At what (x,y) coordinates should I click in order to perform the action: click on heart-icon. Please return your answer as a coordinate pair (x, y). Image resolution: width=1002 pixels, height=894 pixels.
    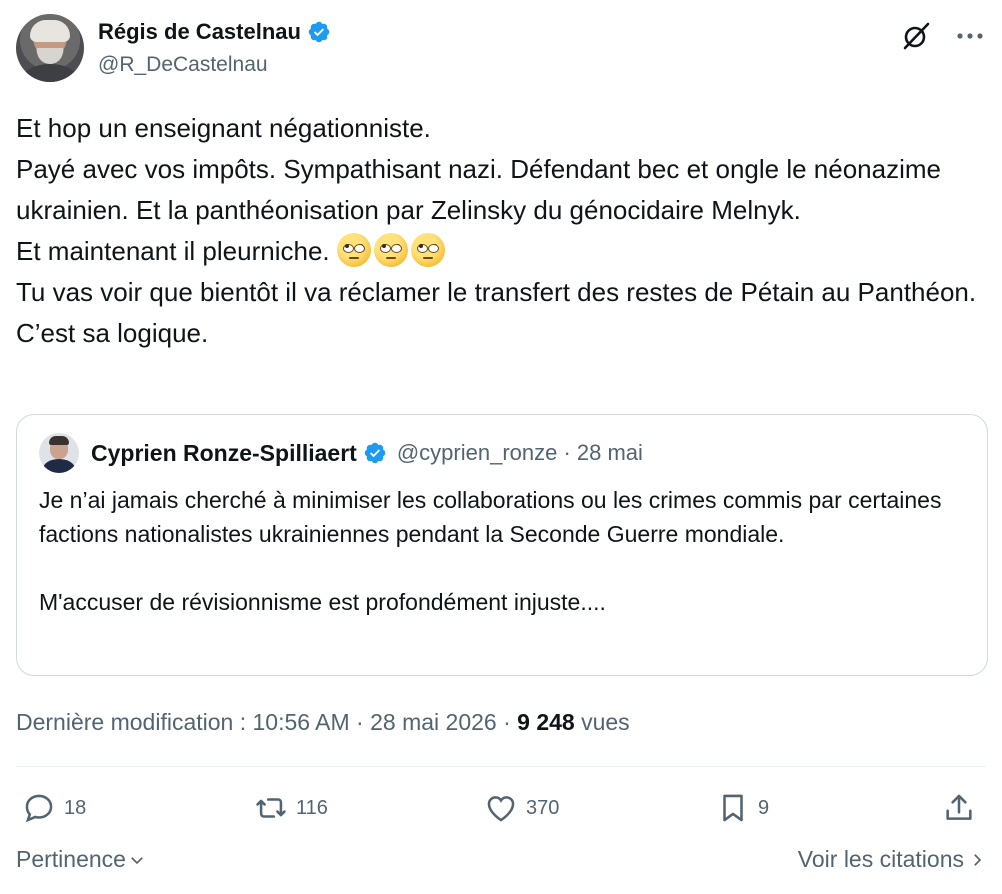
    Looking at the image, I should click on (501, 809).